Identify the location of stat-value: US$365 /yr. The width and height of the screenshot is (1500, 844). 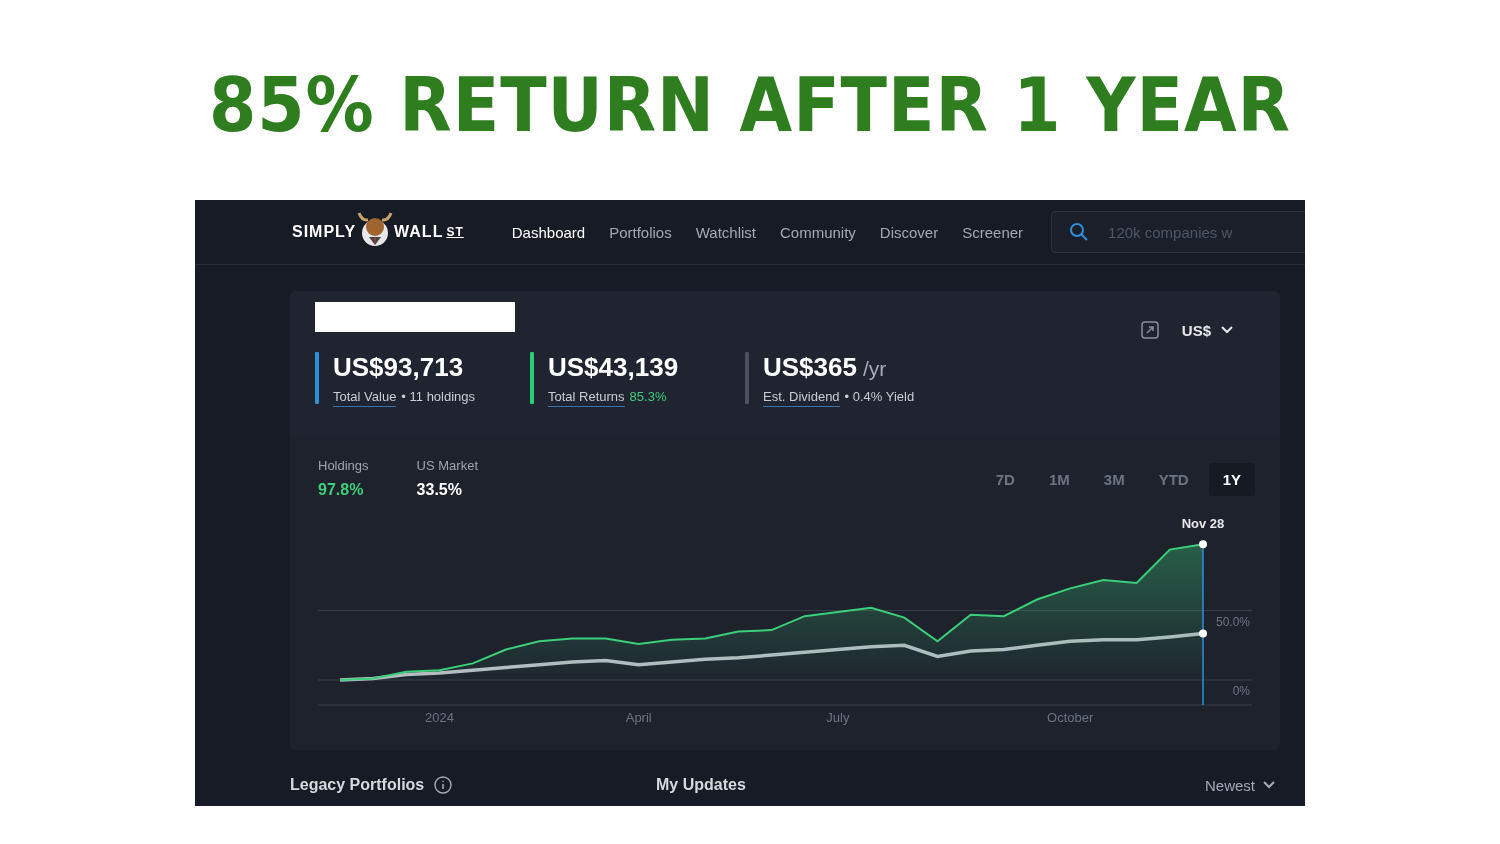
(825, 367).